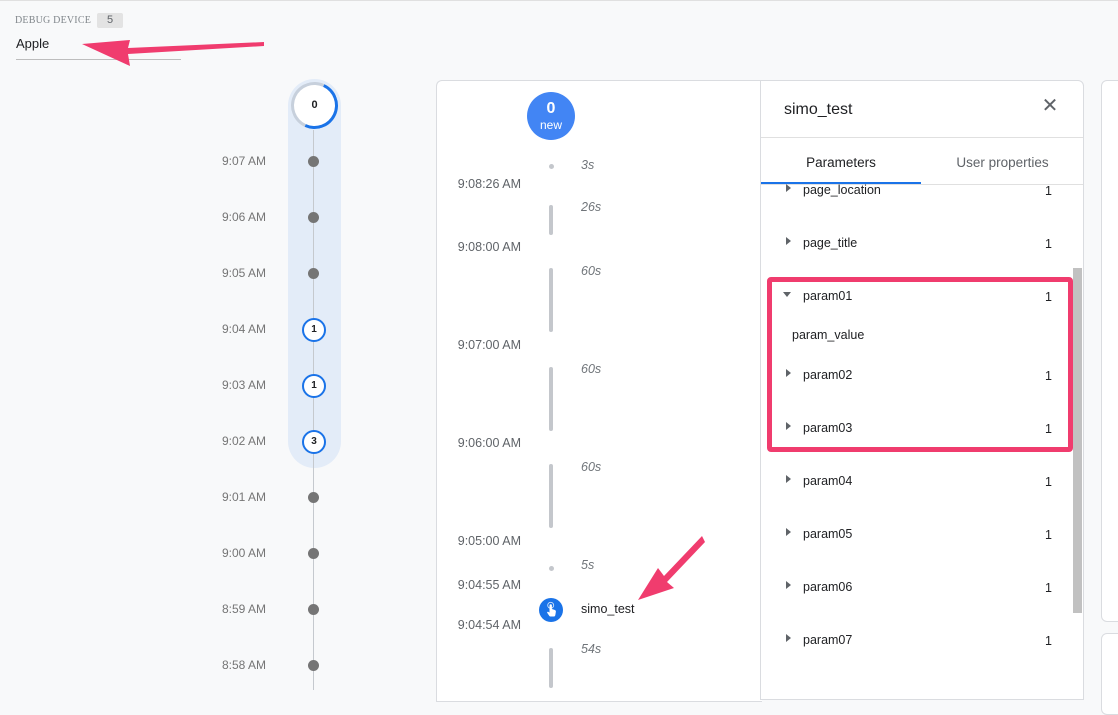  What do you see at coordinates (830, 243) in the screenshot?
I see `param-row-name: page_title` at bounding box center [830, 243].